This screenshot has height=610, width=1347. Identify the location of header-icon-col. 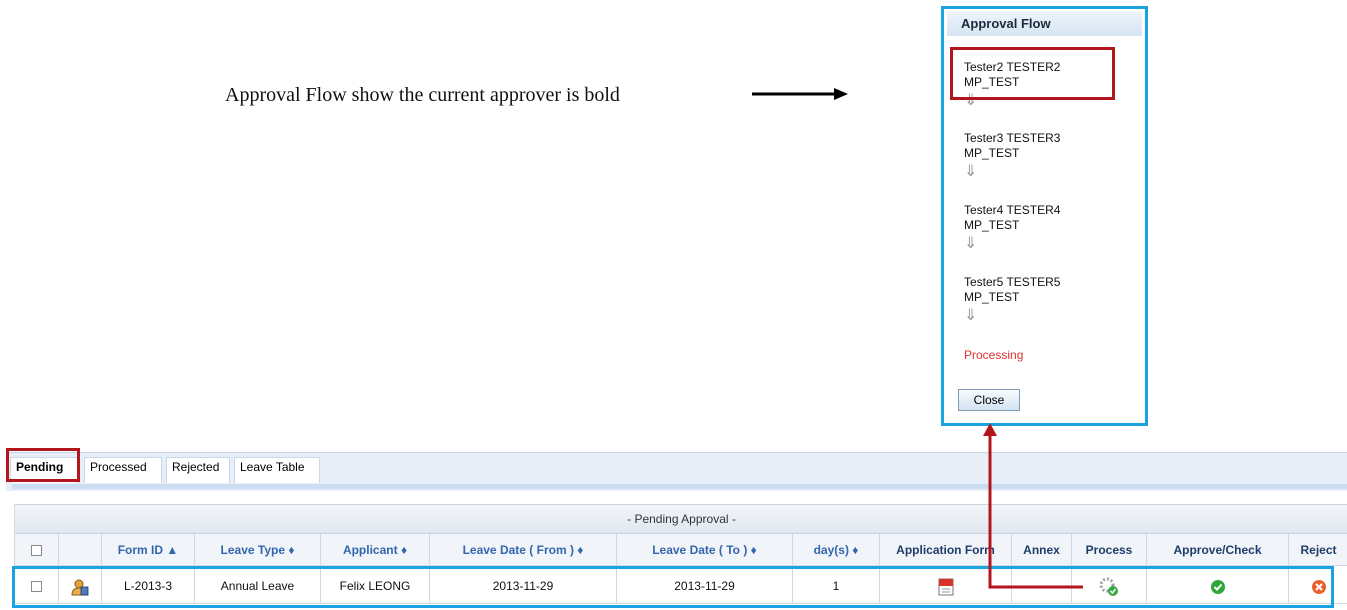
(80, 550).